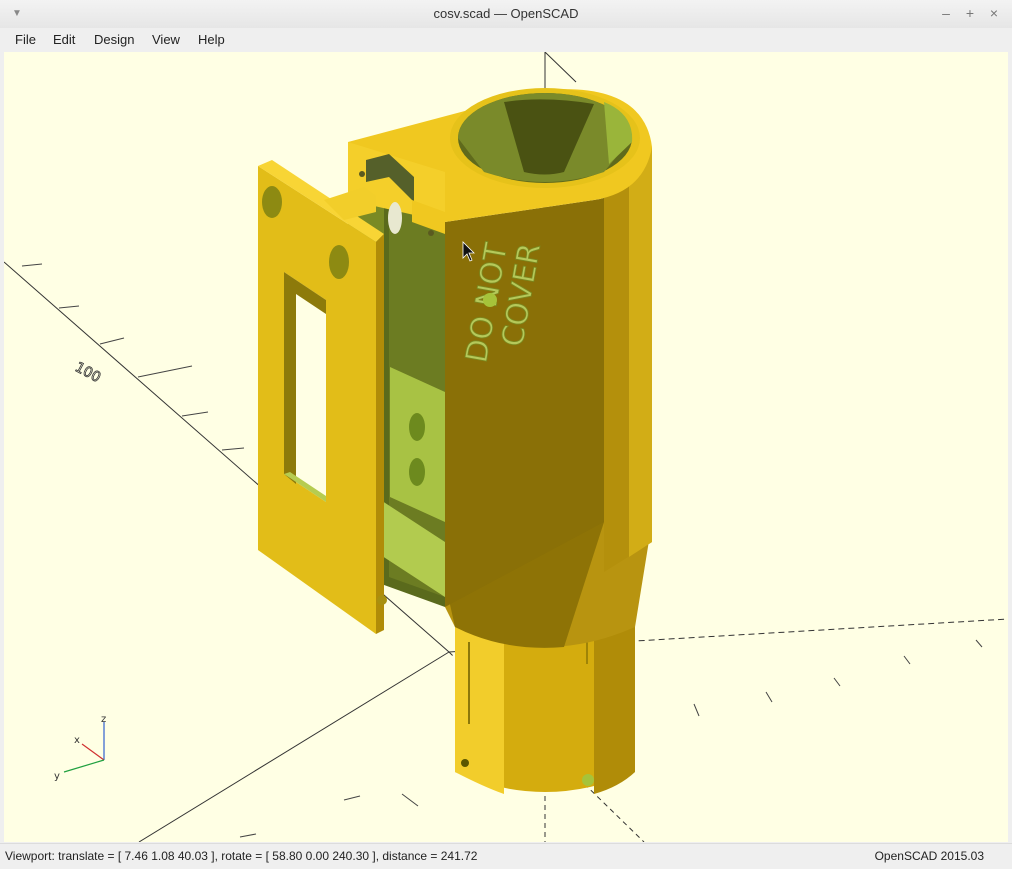 This screenshot has width=1012, height=869. Describe the element at coordinates (25, 40) in the screenshot. I see `menu-file: File` at that location.